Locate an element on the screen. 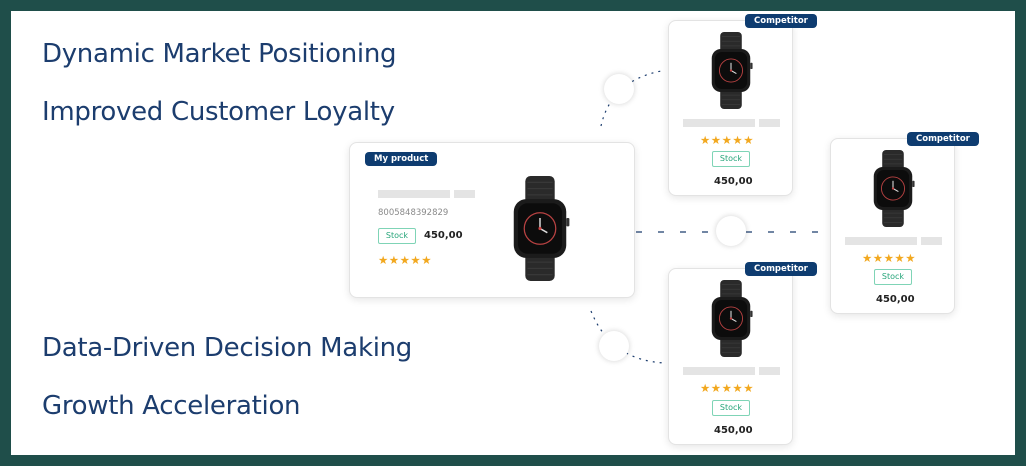 The height and width of the screenshot is (466, 1026). competitor-card-bottom: Competitor ★★★★★ Stock 450,00 is located at coordinates (742, 353).